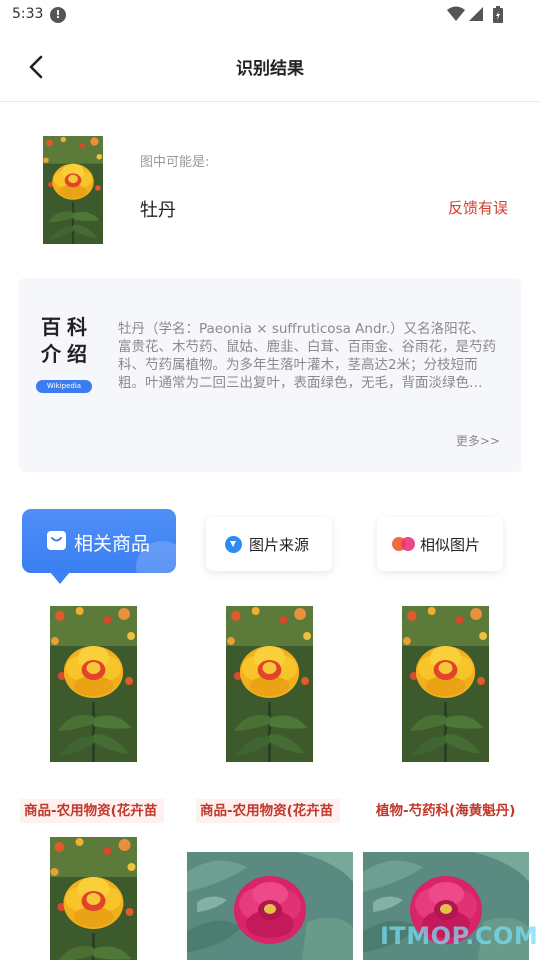  Describe the element at coordinates (175, 162) in the screenshot. I see `result-hint: 图中可能是:` at that location.